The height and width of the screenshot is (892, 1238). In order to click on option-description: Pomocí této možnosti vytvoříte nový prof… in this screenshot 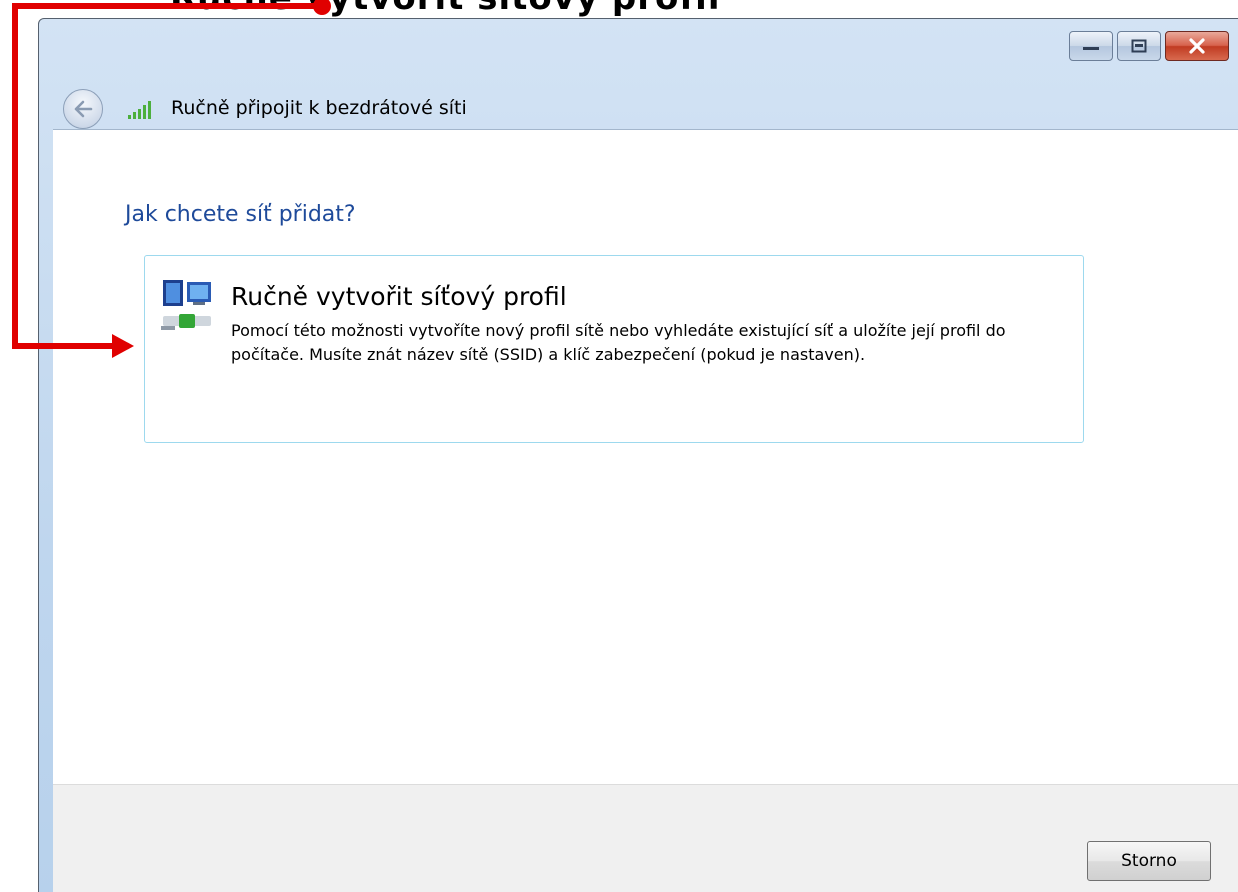, I will do `click(618, 342)`.